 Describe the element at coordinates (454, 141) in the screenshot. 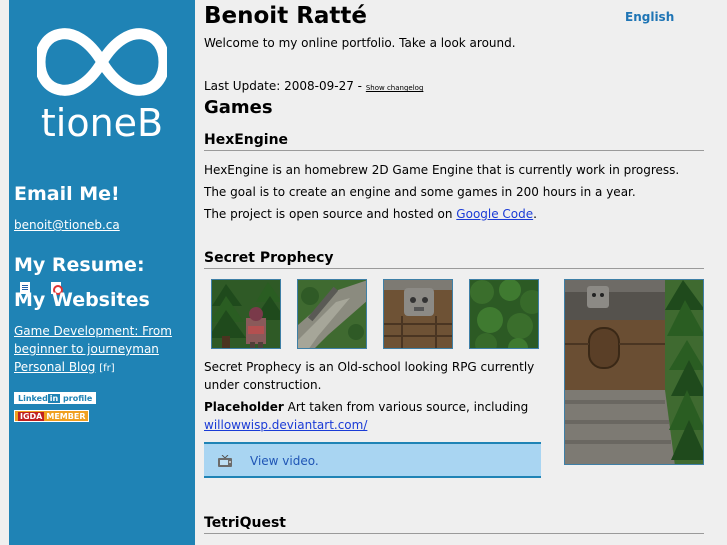

I see `hexengine-heading: HexEngine` at that location.